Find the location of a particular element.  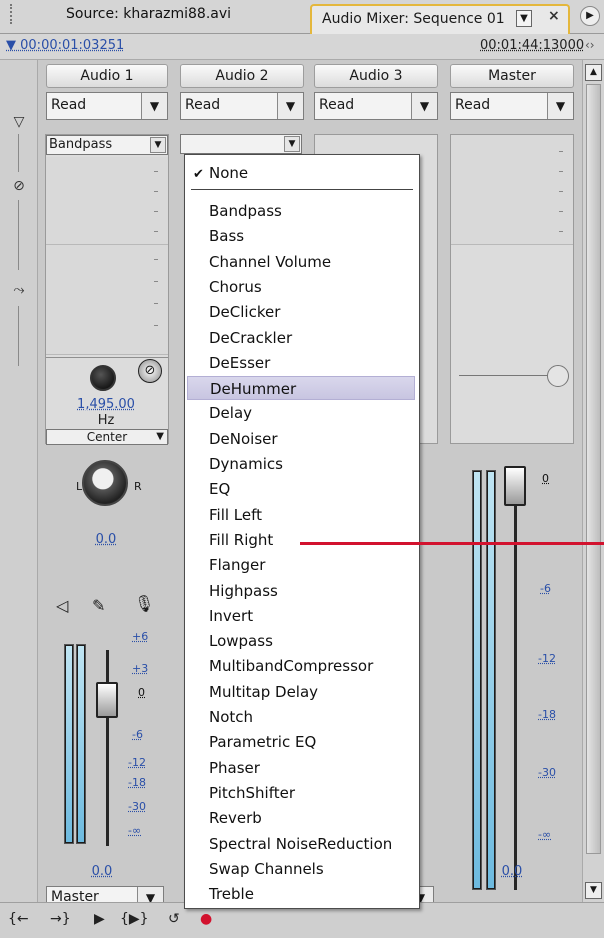

menu-item-treble: Treble is located at coordinates (312, 894).